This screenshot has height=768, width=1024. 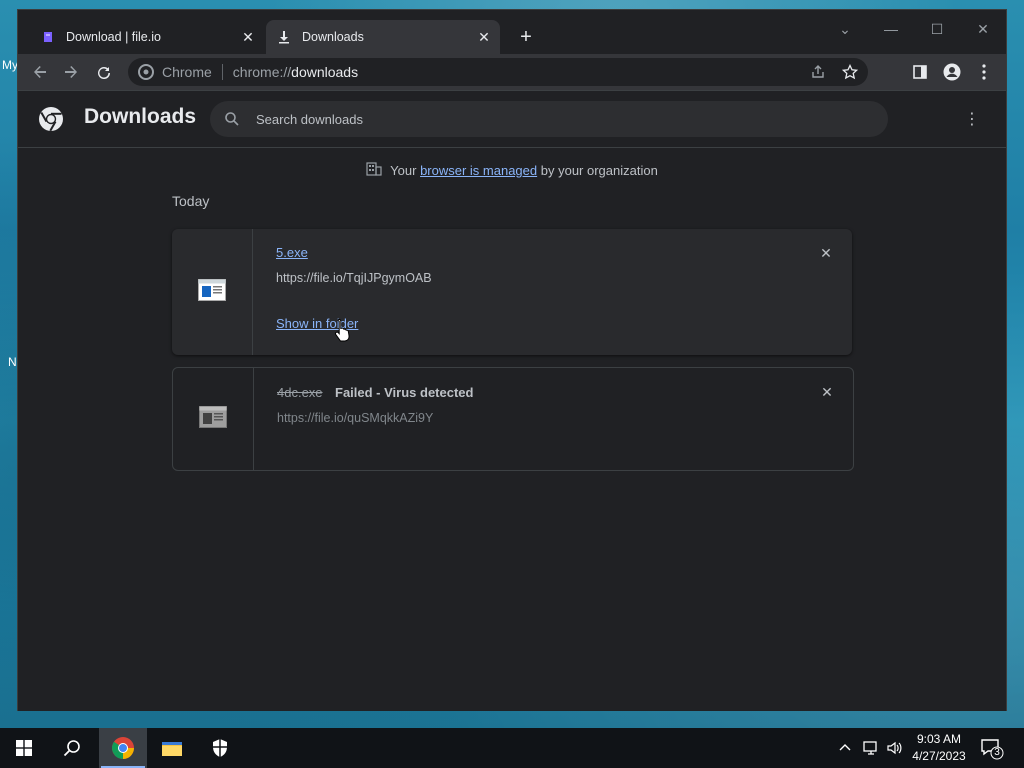 What do you see at coordinates (48, 37) in the screenshot?
I see `fileio-icon` at bounding box center [48, 37].